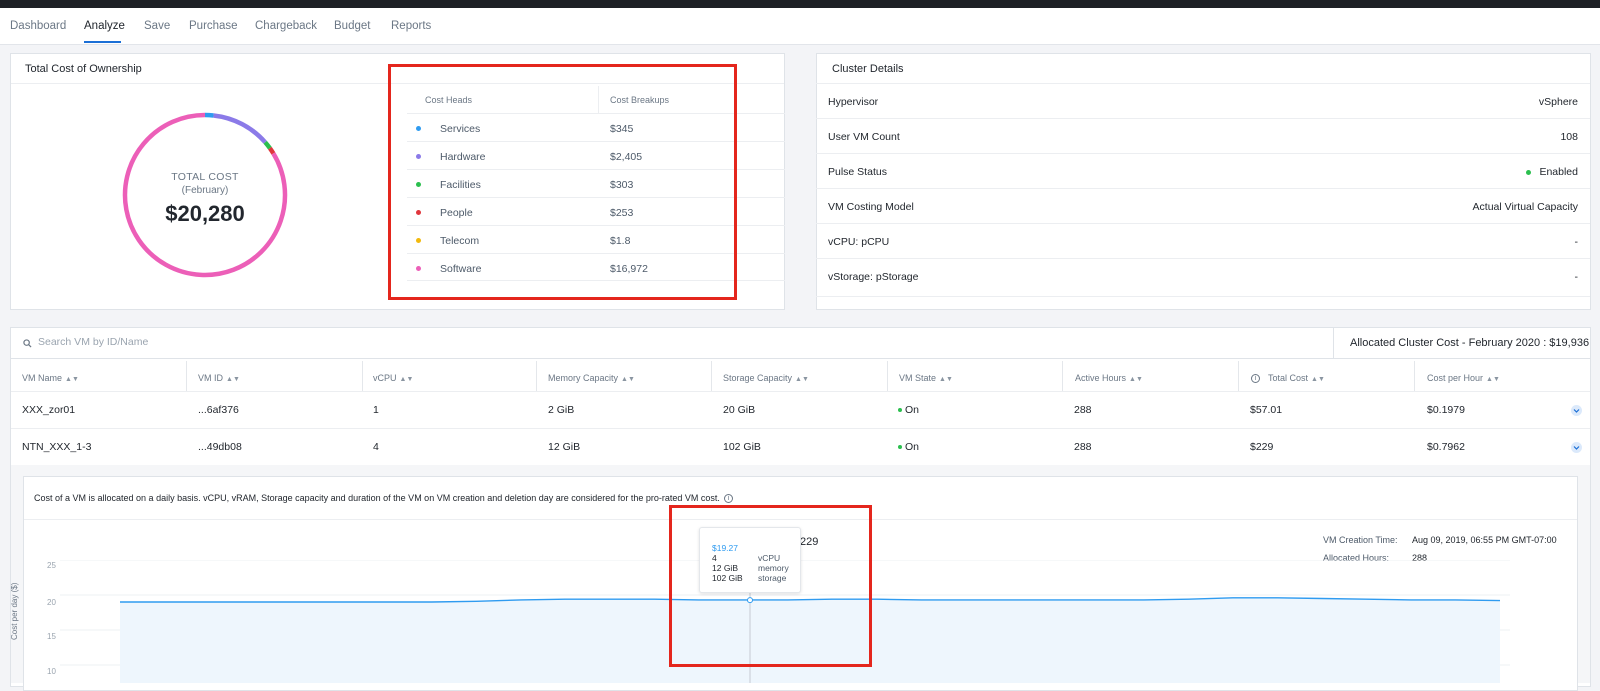  I want to click on vm-table-divider, so click(800, 358).